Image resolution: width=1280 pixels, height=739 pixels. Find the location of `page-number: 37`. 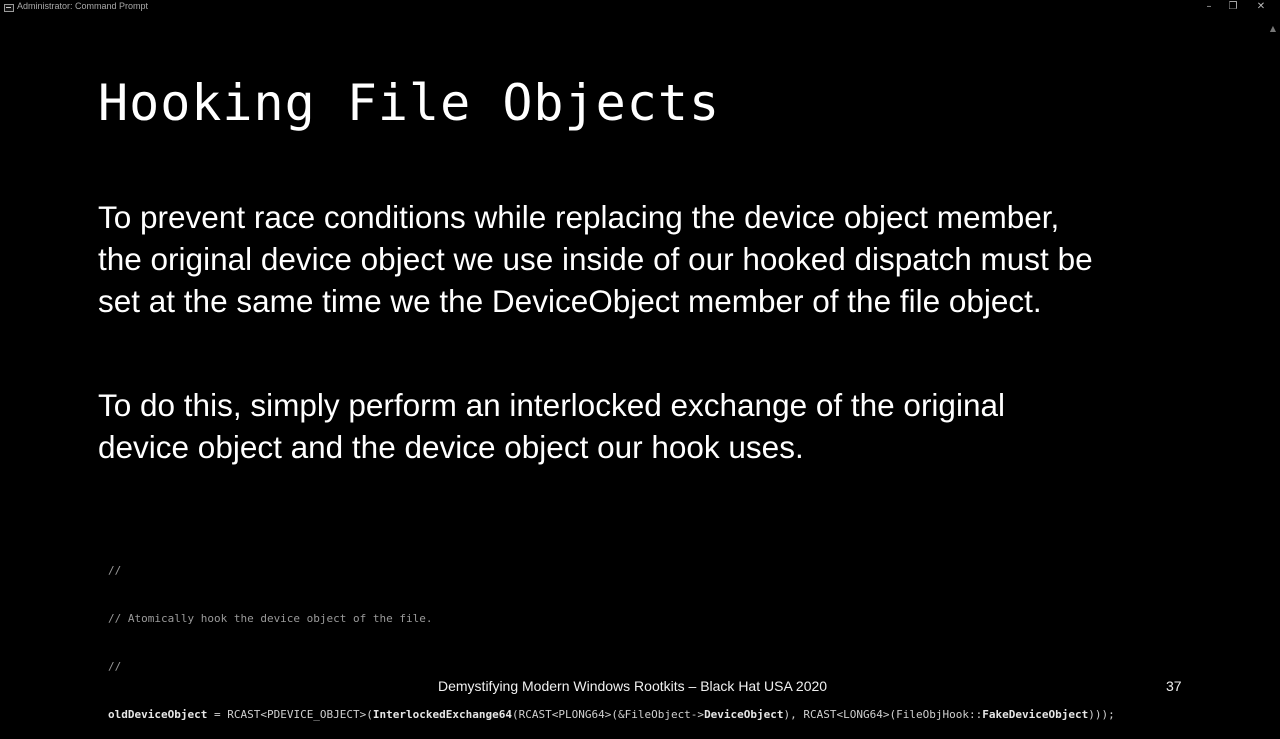

page-number: 37 is located at coordinates (1174, 686).